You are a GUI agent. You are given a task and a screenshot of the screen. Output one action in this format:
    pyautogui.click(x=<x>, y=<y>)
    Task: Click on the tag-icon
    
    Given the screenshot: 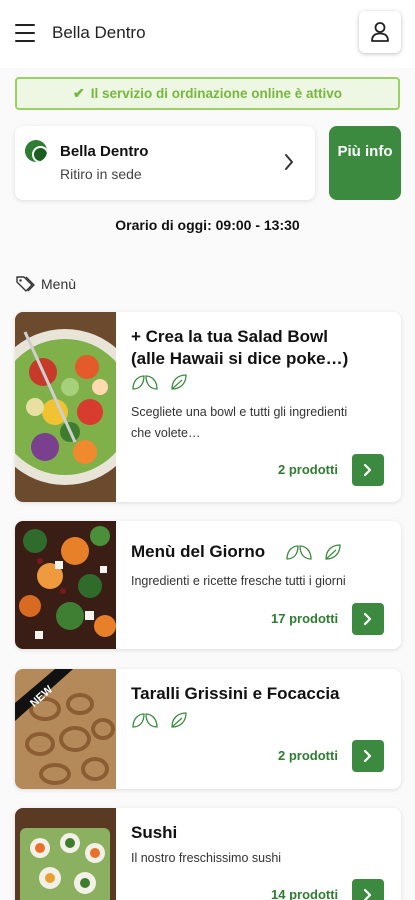 What is the action you would take?
    pyautogui.click(x=25, y=284)
    